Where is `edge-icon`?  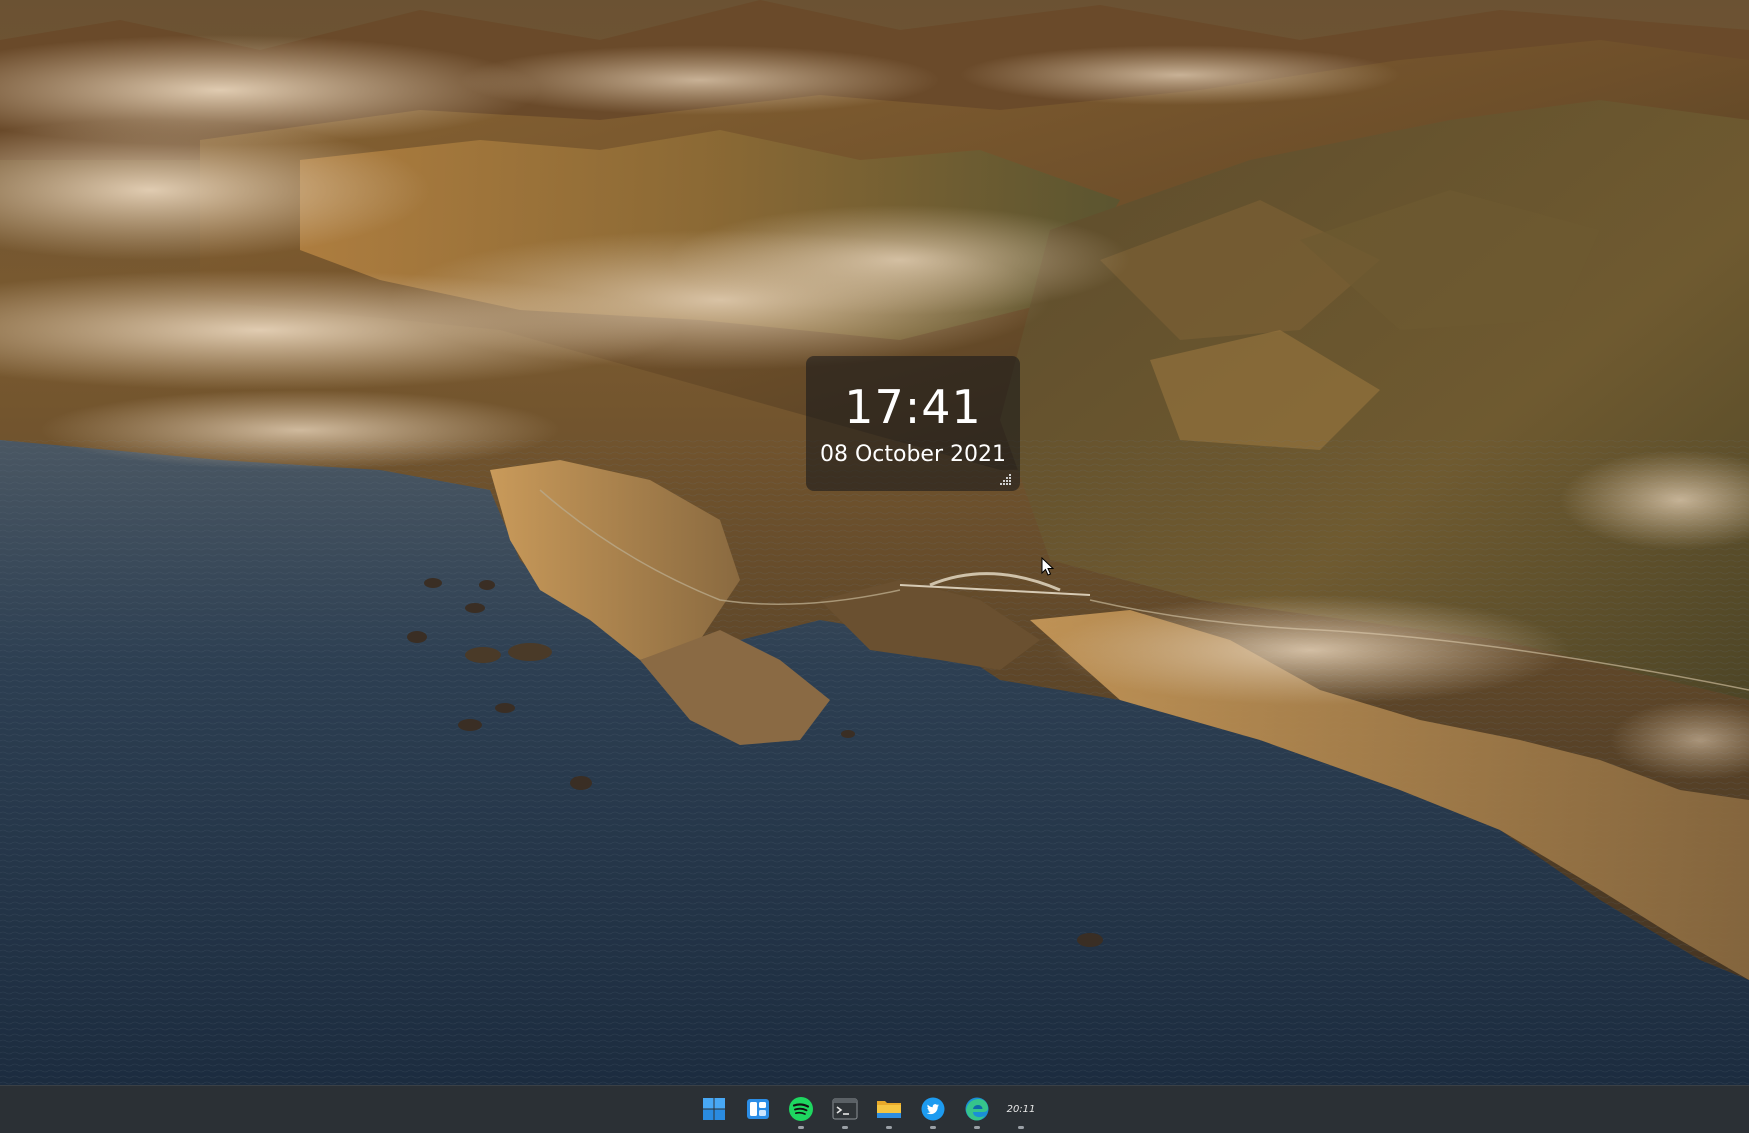 edge-icon is located at coordinates (977, 1109).